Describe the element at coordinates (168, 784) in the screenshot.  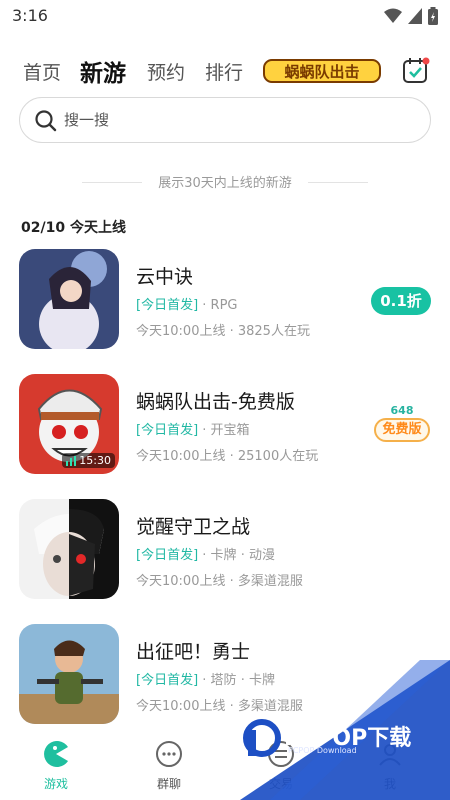
I see `nav-label: 群聊` at that location.